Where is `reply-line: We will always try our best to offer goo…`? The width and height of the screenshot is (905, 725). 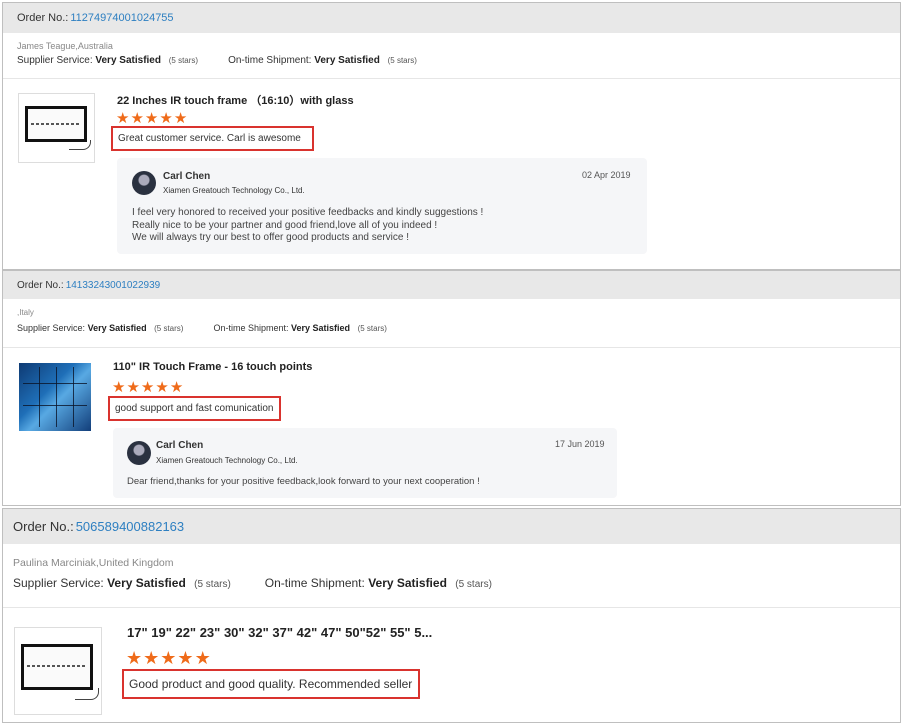
reply-line: We will always try our best to offer goo… is located at coordinates (270, 237).